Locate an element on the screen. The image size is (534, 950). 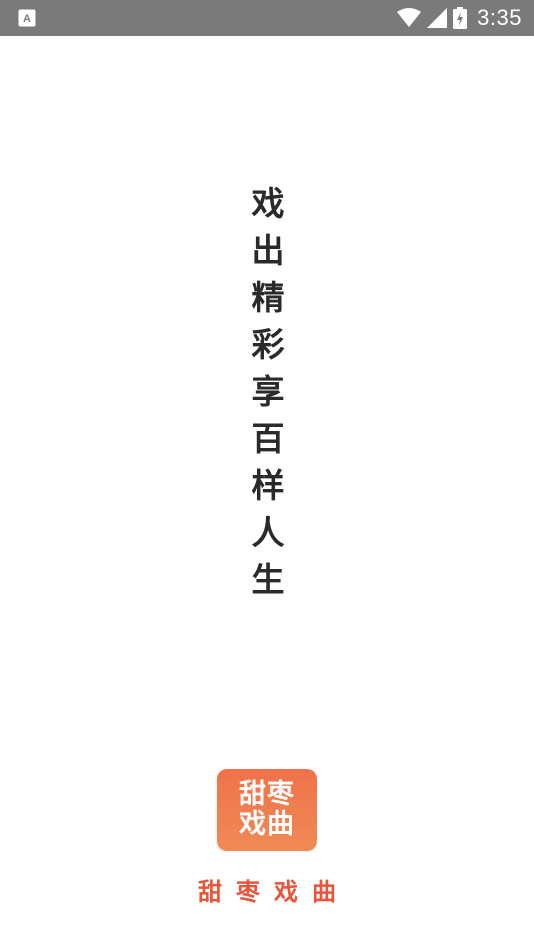
logo-line-2: 戏曲 is located at coordinates (267, 824).